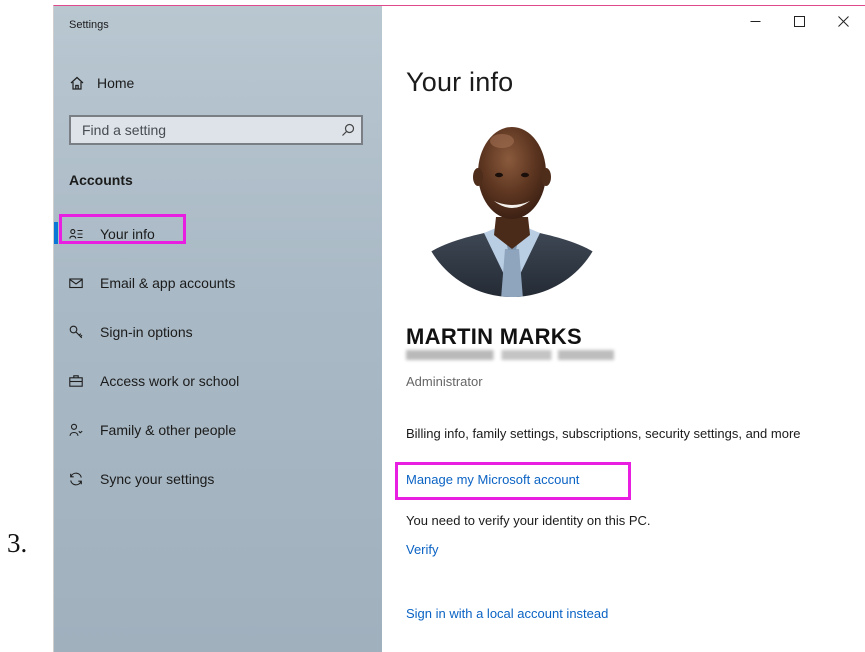 This screenshot has width=865, height=652. Describe the element at coordinates (76, 282) in the screenshot. I see `mail-icon` at that location.